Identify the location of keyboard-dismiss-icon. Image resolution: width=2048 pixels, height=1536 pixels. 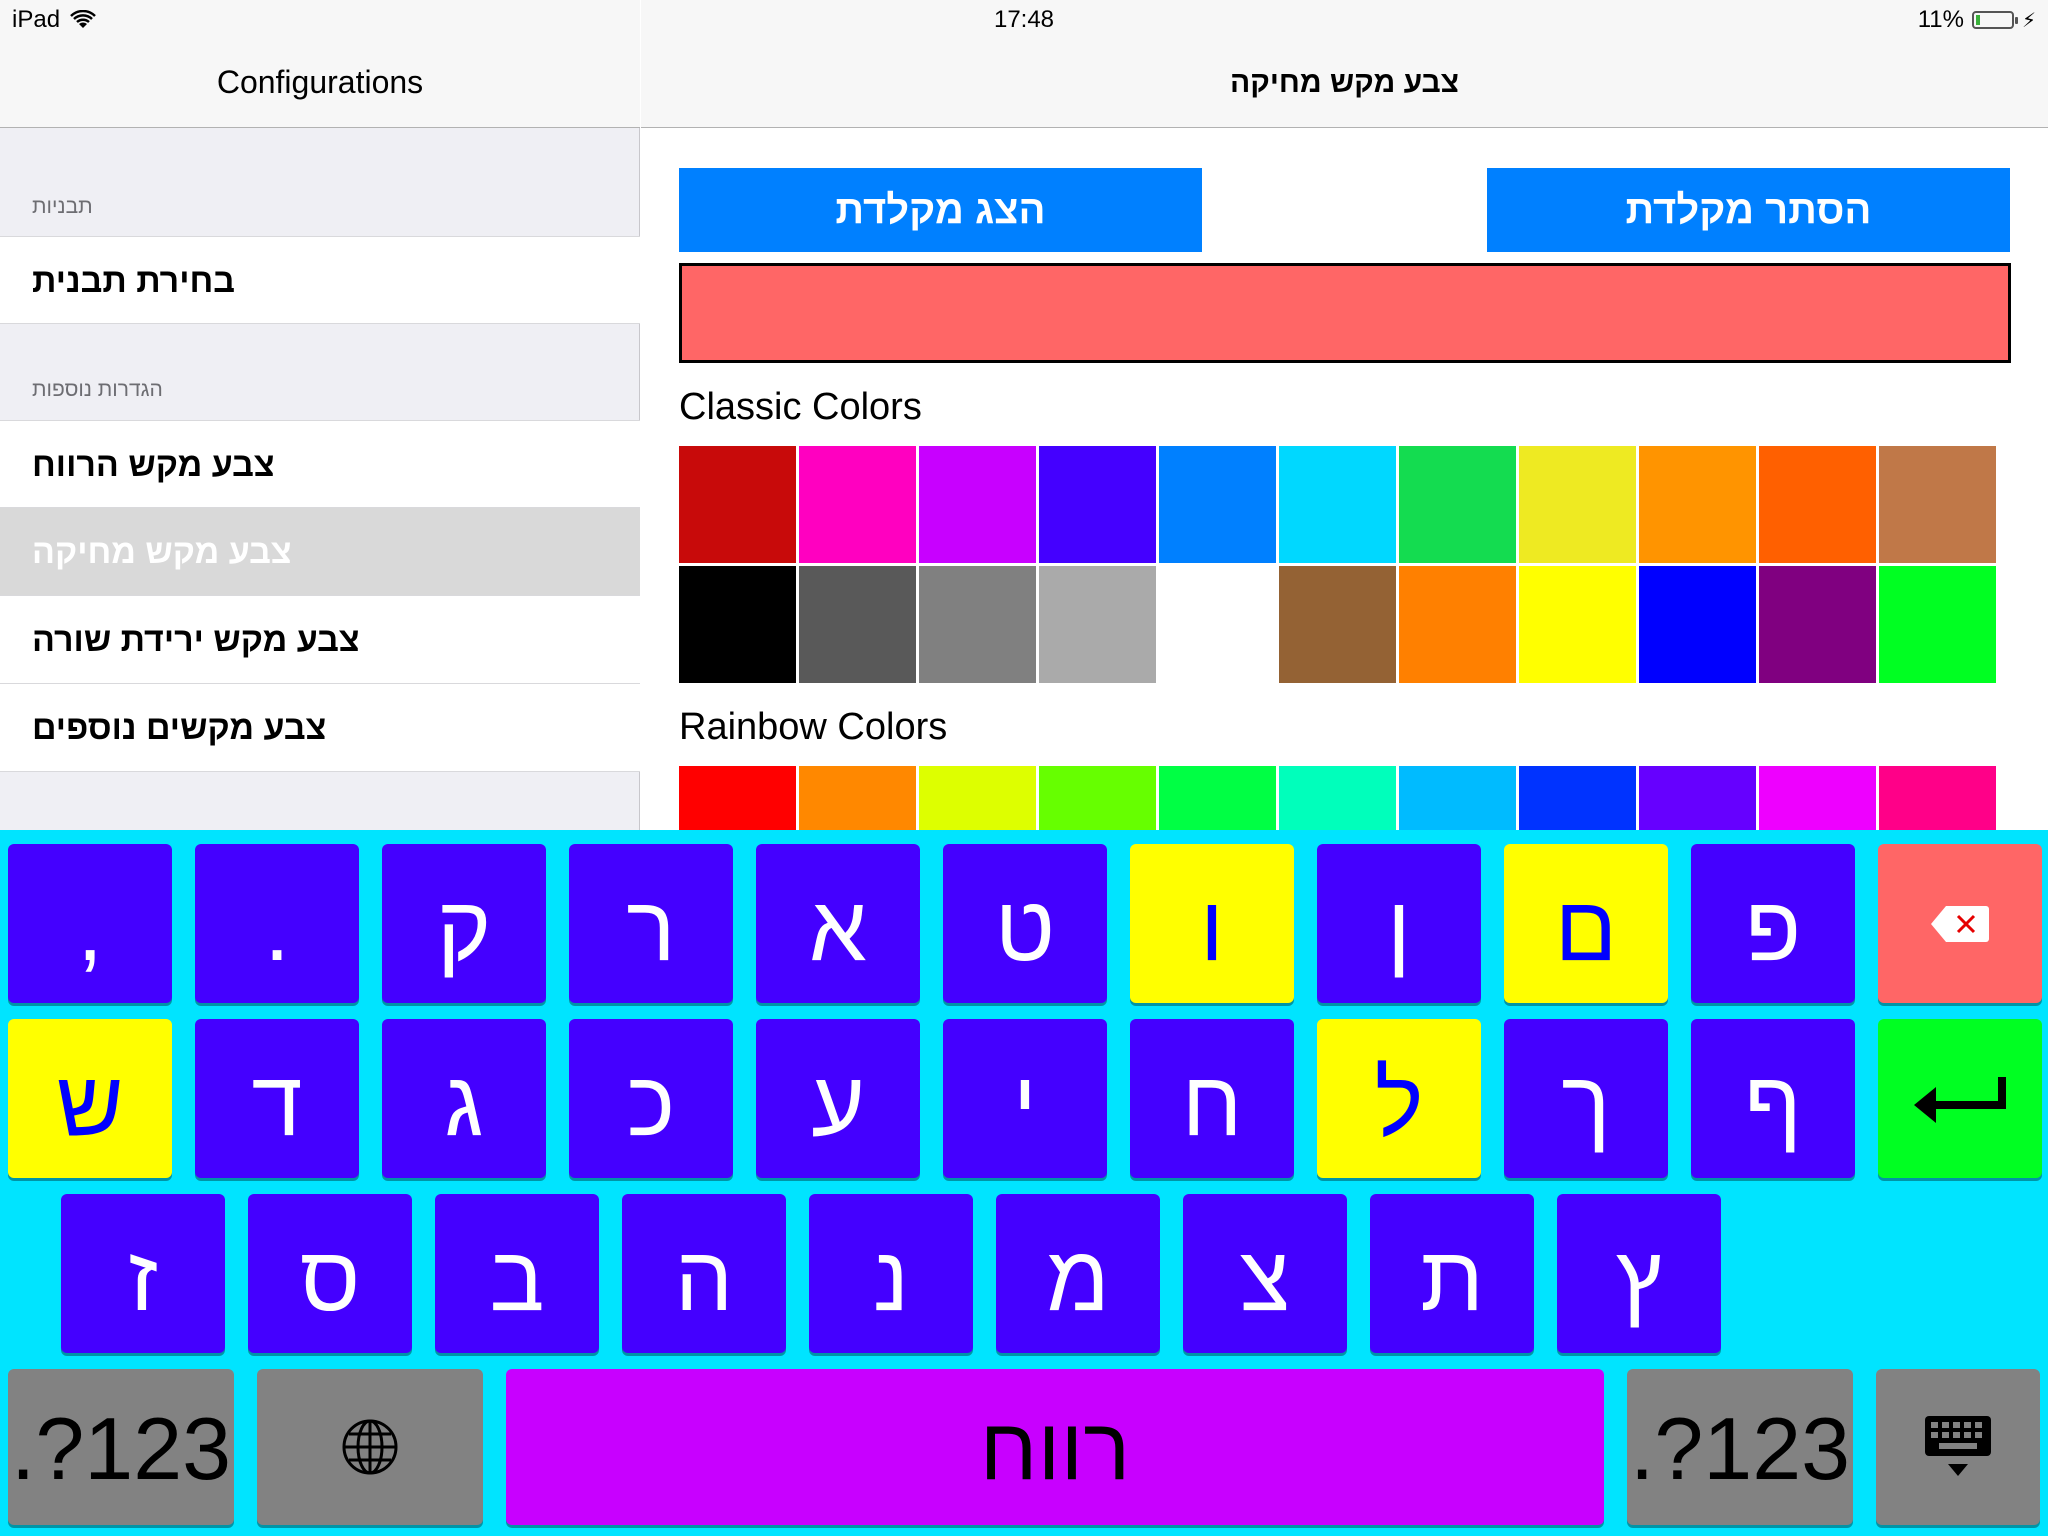
(1958, 1446).